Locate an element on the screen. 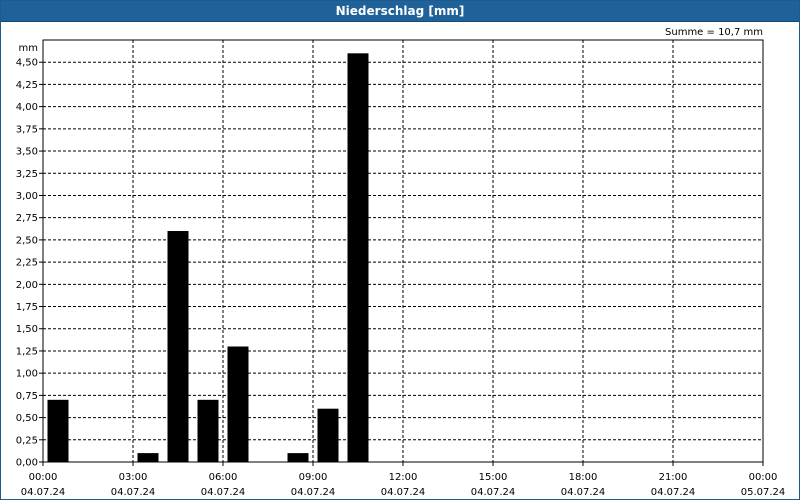 Image resolution: width=800 pixels, height=501 pixels. y-tick-label: 1,00 is located at coordinates (27, 374).